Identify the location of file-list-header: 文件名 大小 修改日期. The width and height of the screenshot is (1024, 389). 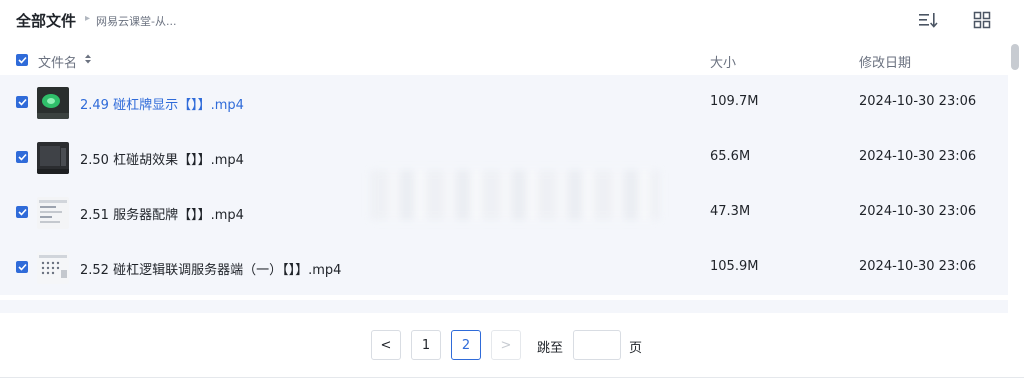
(504, 59).